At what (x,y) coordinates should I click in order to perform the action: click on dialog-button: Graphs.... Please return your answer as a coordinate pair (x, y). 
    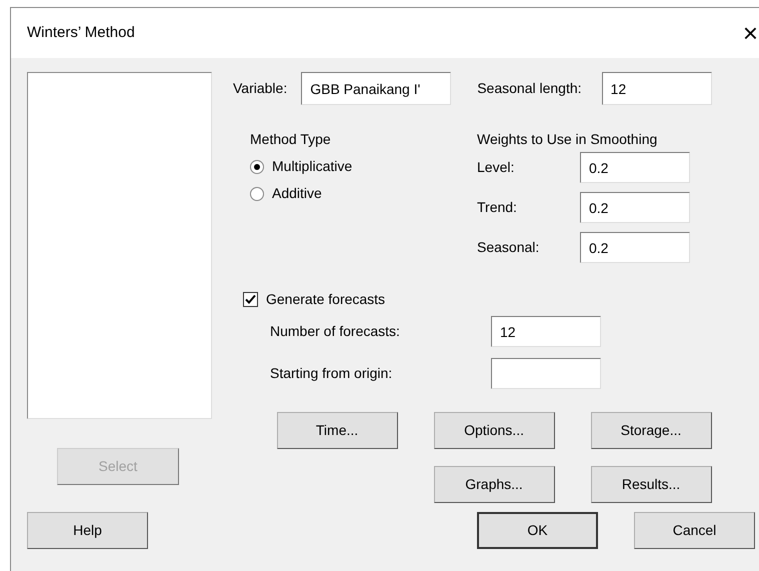
    Looking at the image, I should click on (494, 484).